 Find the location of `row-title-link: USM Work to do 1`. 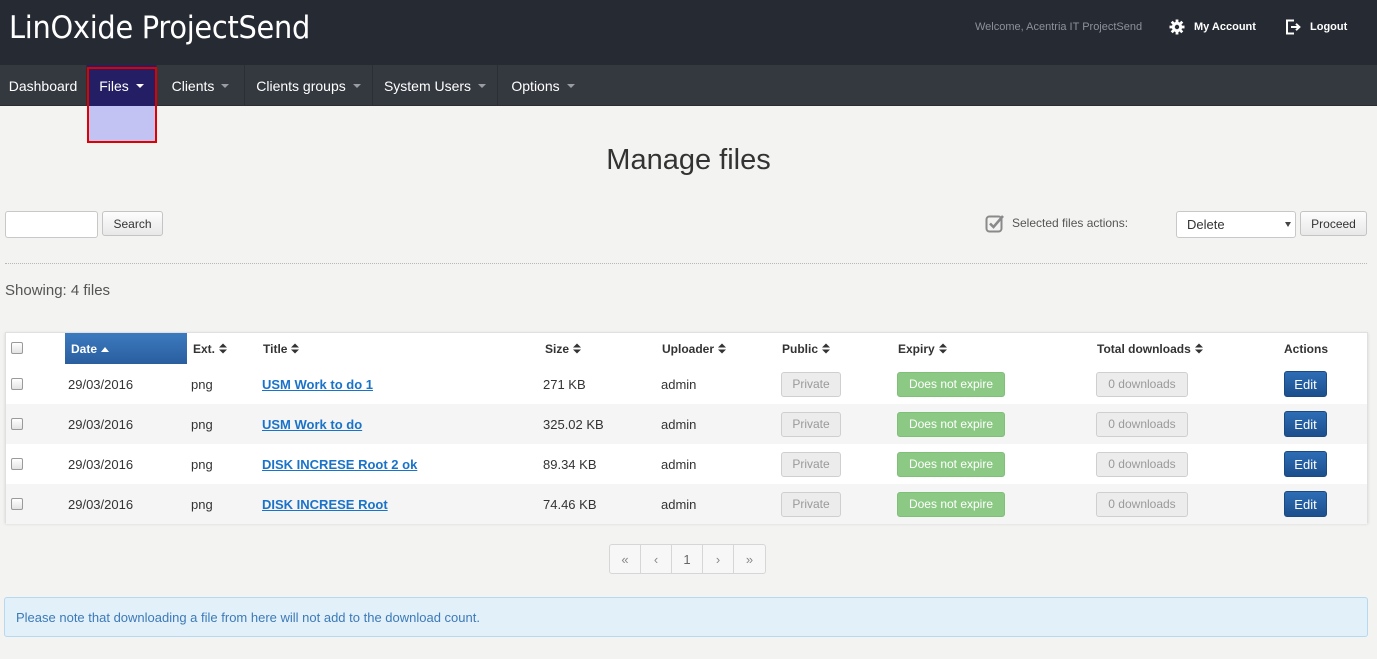

row-title-link: USM Work to do 1 is located at coordinates (317, 384).